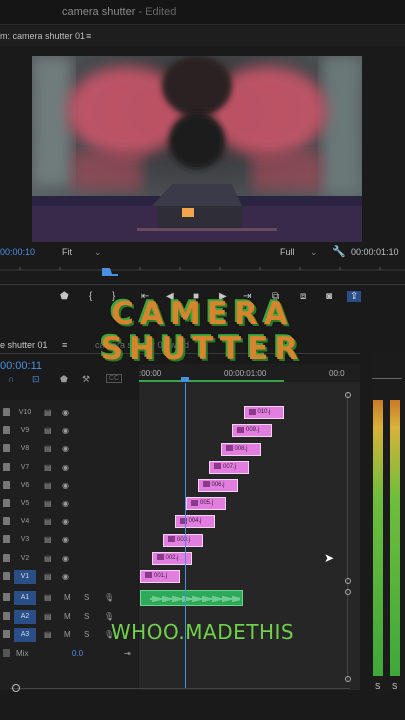  What do you see at coordinates (86, 597) in the screenshot?
I see `solo-button: S` at bounding box center [86, 597].